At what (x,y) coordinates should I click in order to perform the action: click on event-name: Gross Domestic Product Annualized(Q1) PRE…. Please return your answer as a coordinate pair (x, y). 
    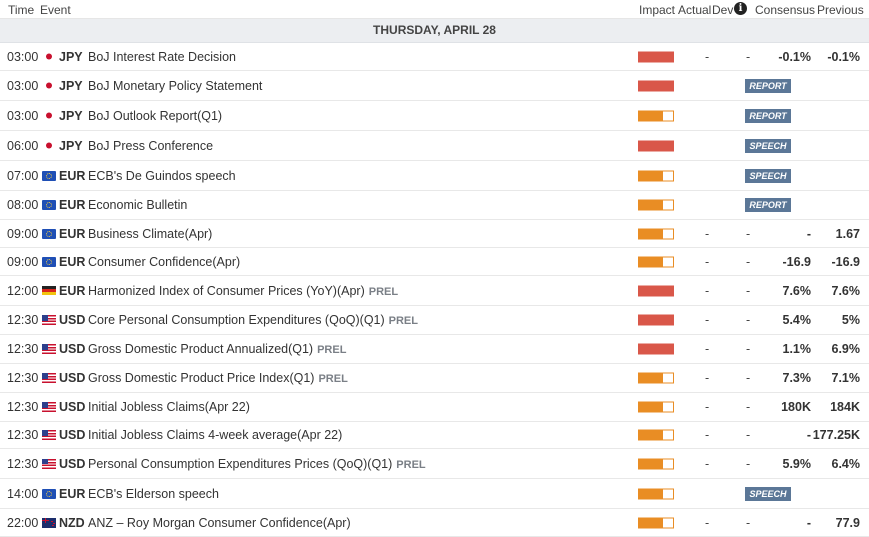
    Looking at the image, I should click on (217, 349).